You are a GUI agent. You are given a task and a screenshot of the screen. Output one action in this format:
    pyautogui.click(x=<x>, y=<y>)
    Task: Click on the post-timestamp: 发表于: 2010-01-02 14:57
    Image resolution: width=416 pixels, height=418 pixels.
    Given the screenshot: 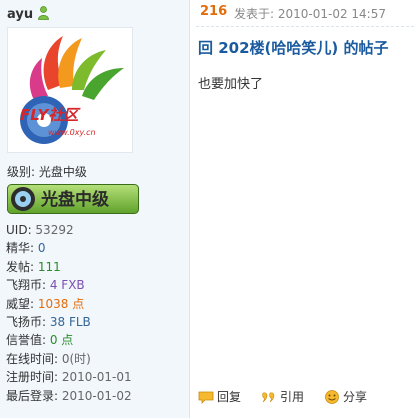 What is the action you would take?
    pyautogui.click(x=310, y=14)
    